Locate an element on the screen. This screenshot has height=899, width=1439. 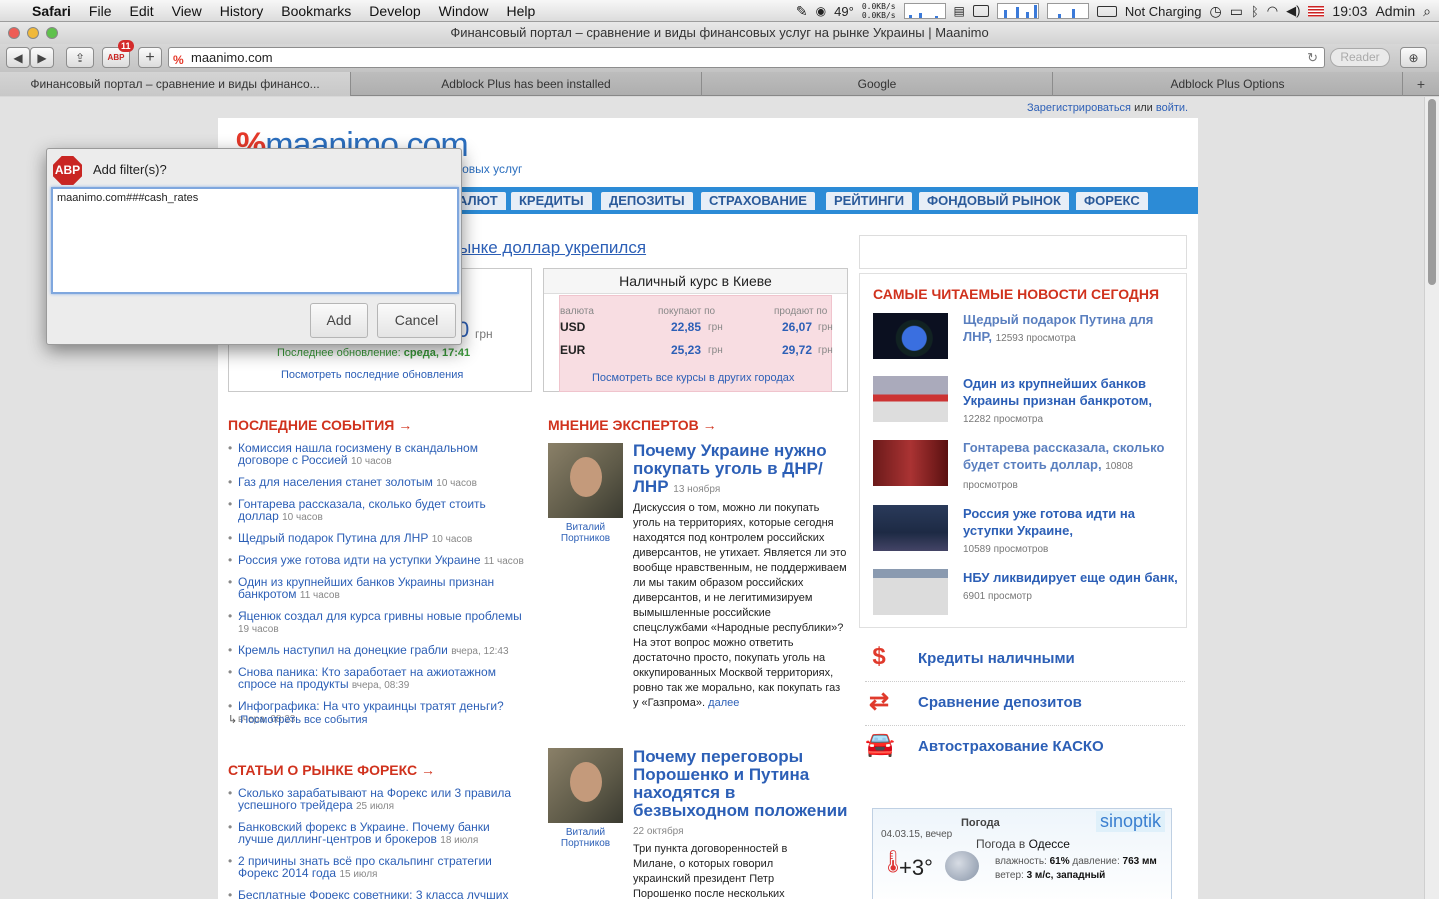
spotlight-search-icon: ⌕ is located at coordinates (1427, 11).